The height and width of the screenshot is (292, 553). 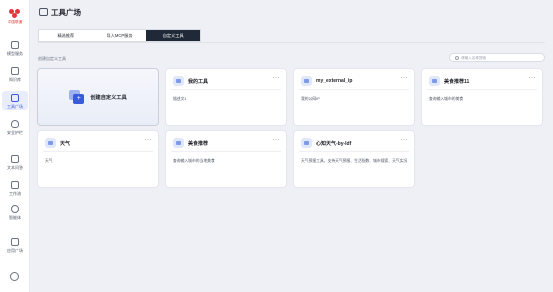 I want to click on tab-import-mcp: 导入MCP服务, so click(x=120, y=35).